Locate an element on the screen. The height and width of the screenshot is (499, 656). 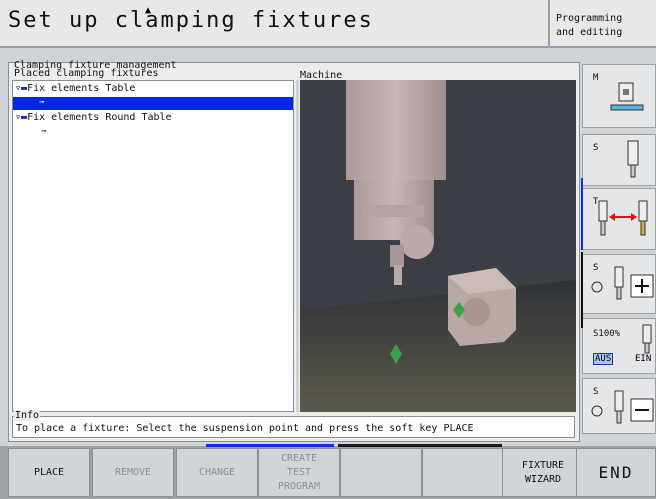
fixture-wizard-softkey: FIXTURE WIZARD is located at coordinates (543, 472).